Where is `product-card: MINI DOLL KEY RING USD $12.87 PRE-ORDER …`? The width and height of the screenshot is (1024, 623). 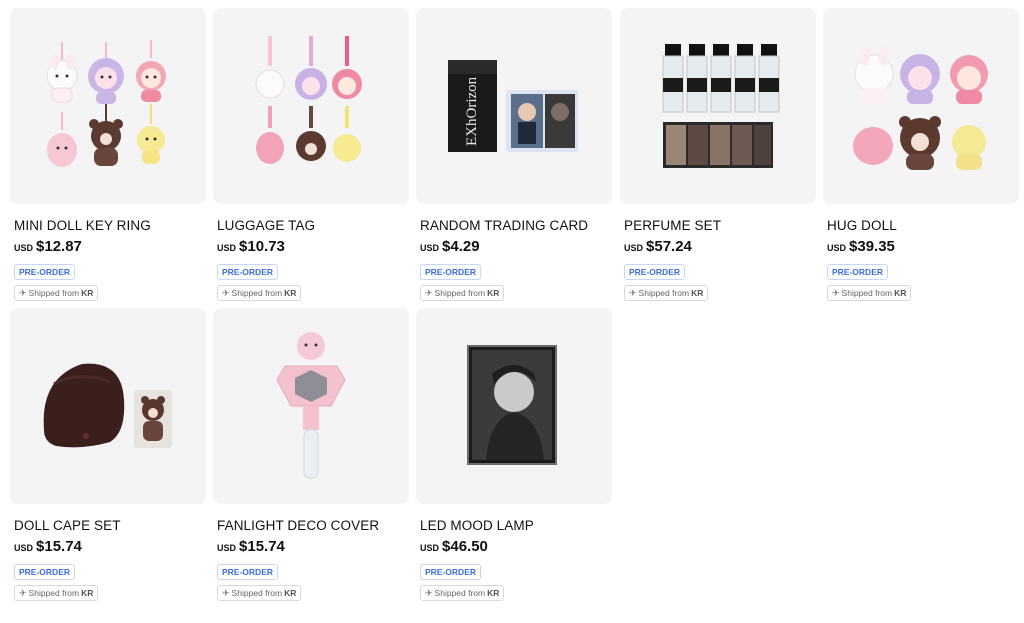 product-card: MINI DOLL KEY RING USD $12.87 PRE-ORDER … is located at coordinates (108, 154).